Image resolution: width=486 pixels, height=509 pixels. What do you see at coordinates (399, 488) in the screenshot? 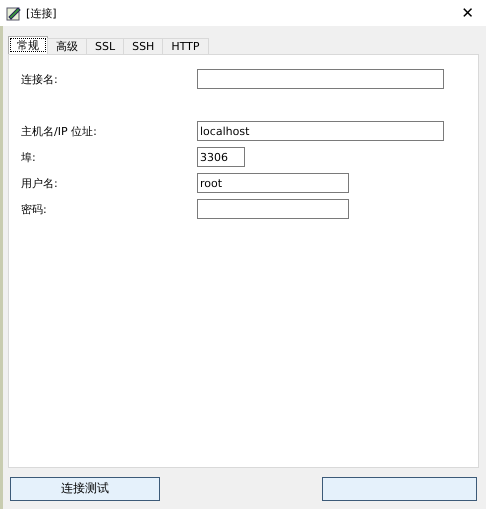
I see `dialog-button` at bounding box center [399, 488].